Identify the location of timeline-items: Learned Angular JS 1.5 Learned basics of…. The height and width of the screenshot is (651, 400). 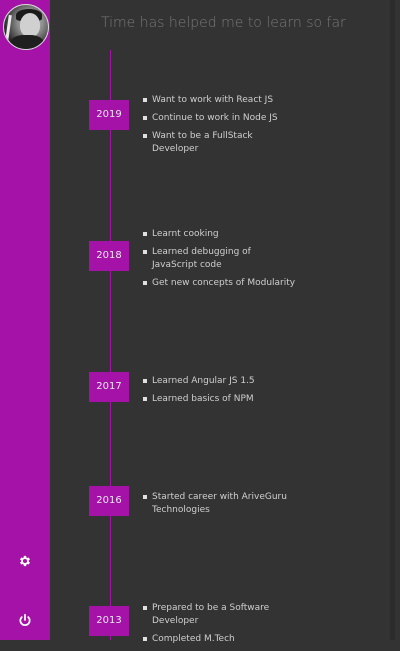
(220, 393).